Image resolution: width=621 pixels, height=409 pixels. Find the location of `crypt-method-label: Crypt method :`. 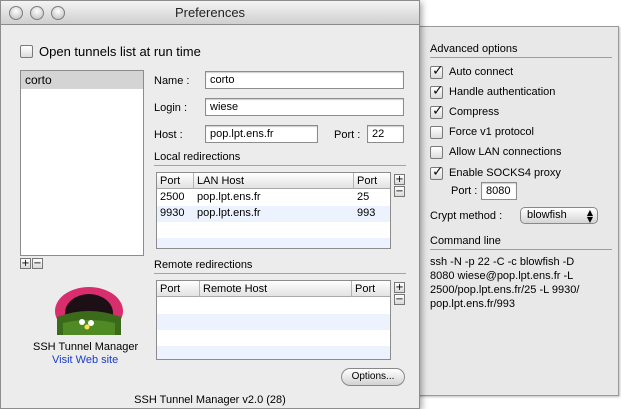

crypt-method-label: Crypt method : is located at coordinates (466, 216).